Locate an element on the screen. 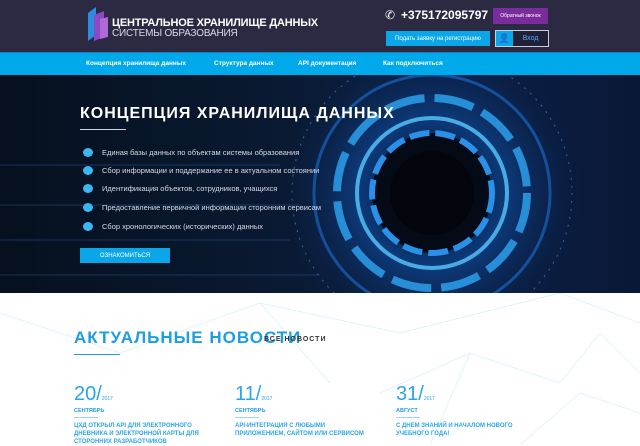 The width and height of the screenshot is (640, 446). user-icon: 👤 is located at coordinates (504, 38).